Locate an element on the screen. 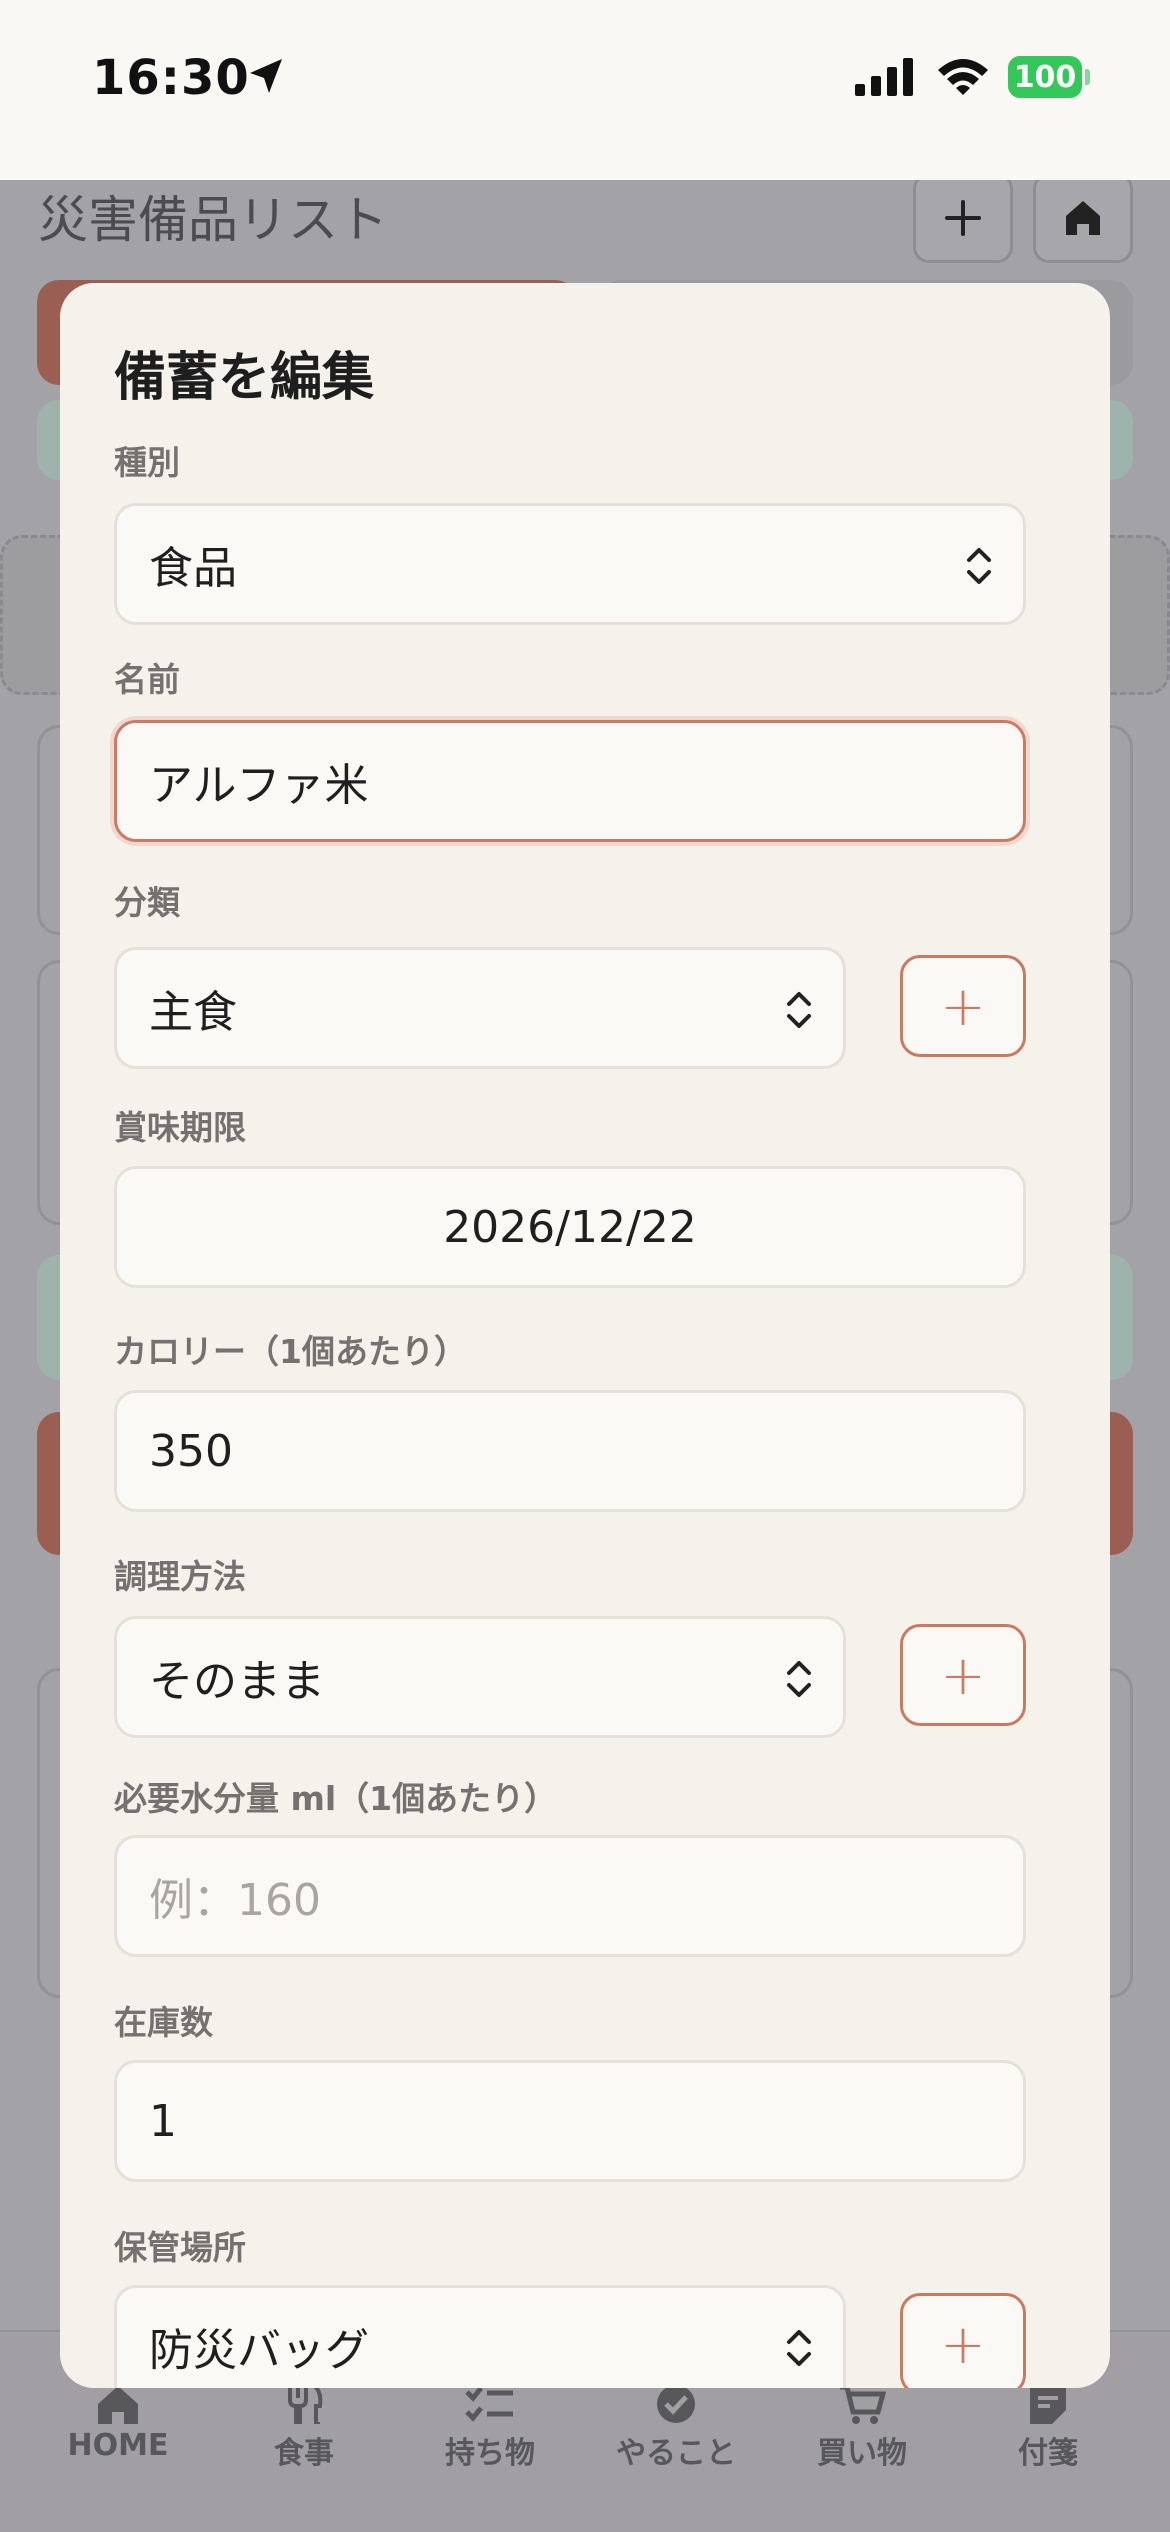 Image resolution: width=1170 pixels, height=2532 pixels. add-location-button: + is located at coordinates (963, 2340).